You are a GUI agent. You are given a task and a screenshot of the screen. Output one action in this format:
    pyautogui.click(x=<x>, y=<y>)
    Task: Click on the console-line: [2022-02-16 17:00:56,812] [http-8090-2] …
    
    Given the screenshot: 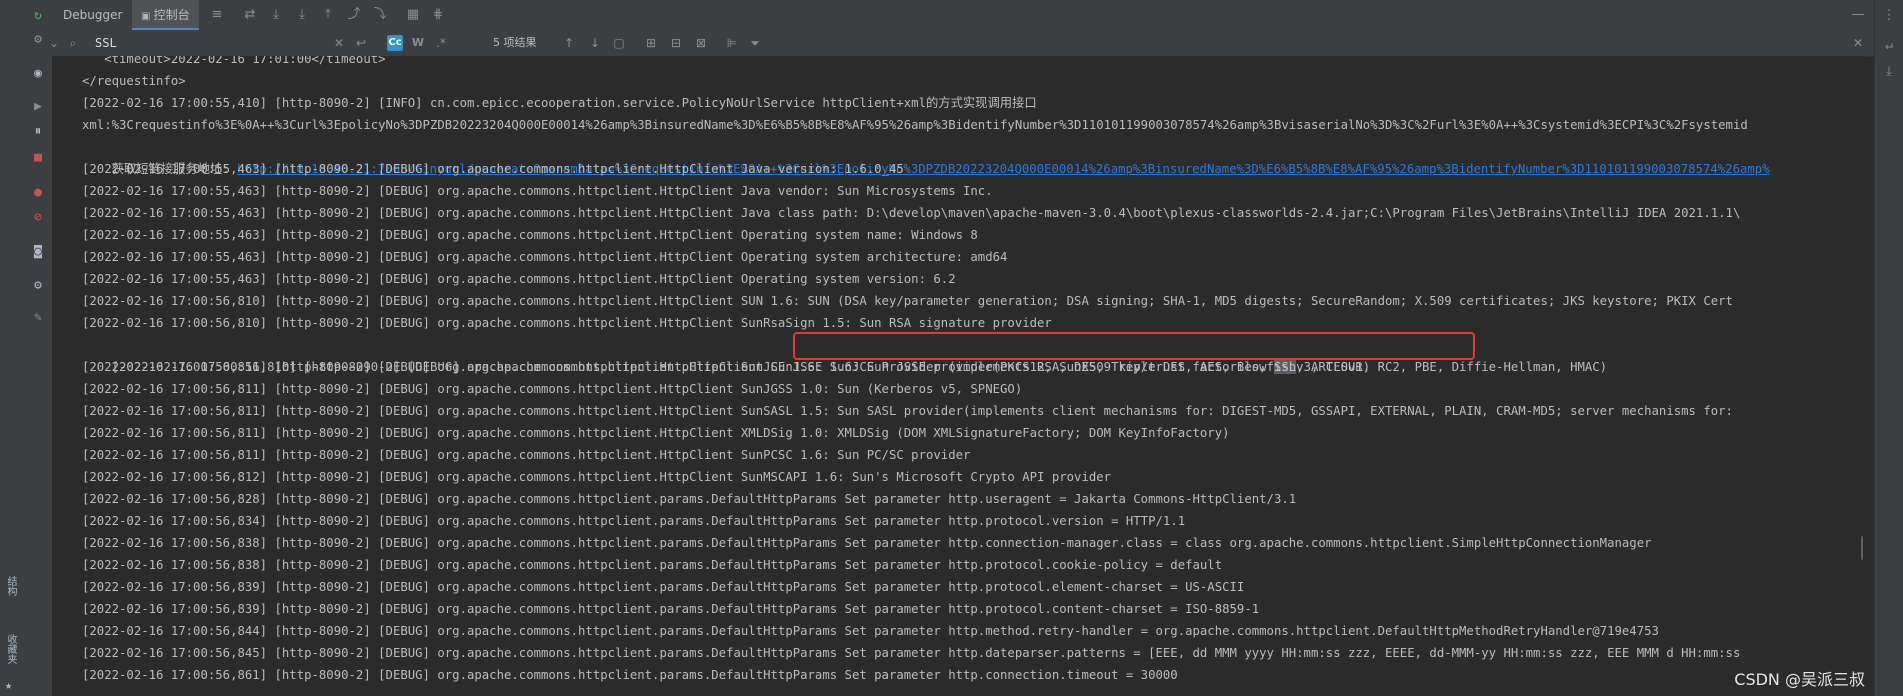 What is the action you would take?
    pyautogui.click(x=597, y=477)
    